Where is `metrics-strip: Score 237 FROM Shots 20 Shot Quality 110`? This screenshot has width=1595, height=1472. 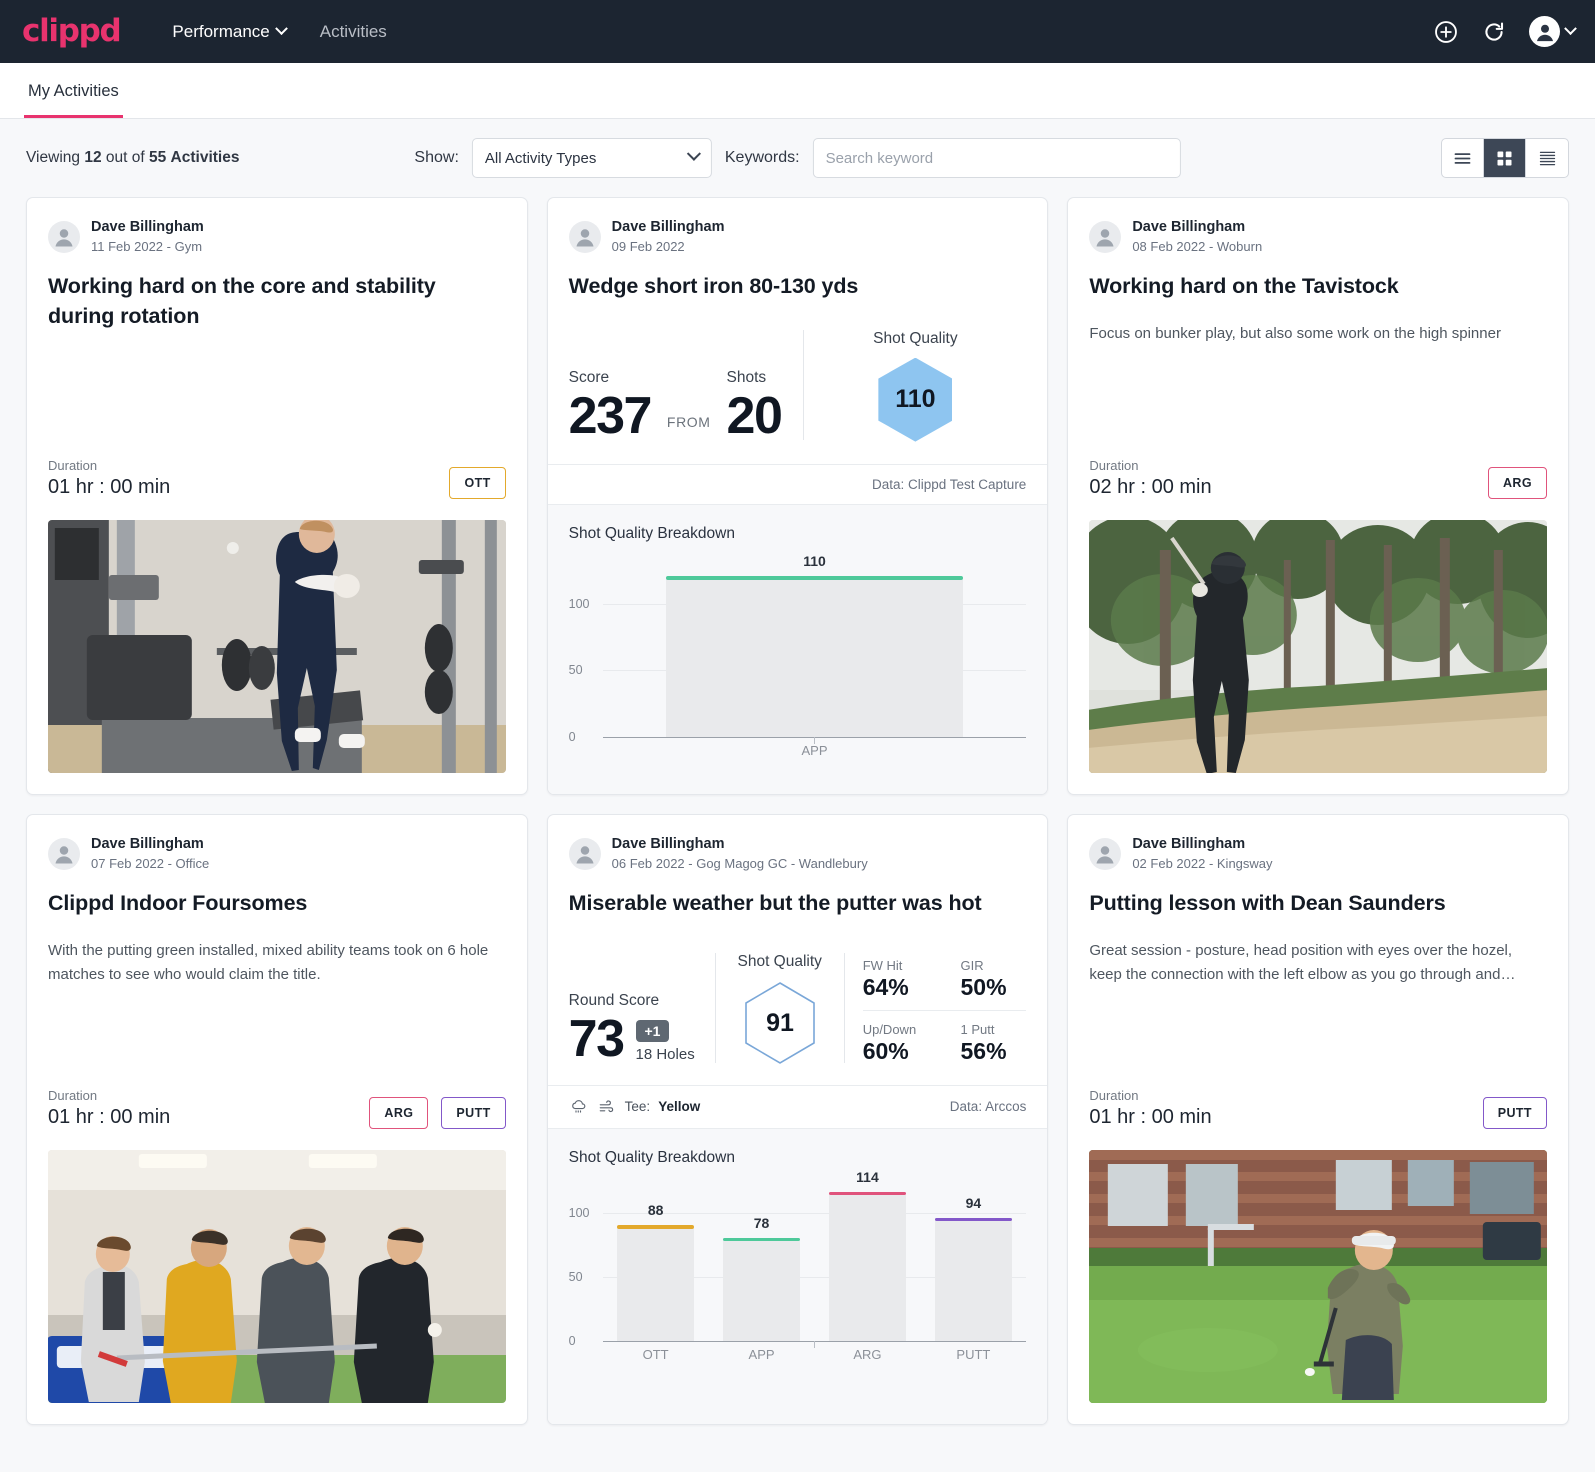
metrics-strip: Score 237 FROM Shots 20 Shot Quality 110 is located at coordinates (798, 387).